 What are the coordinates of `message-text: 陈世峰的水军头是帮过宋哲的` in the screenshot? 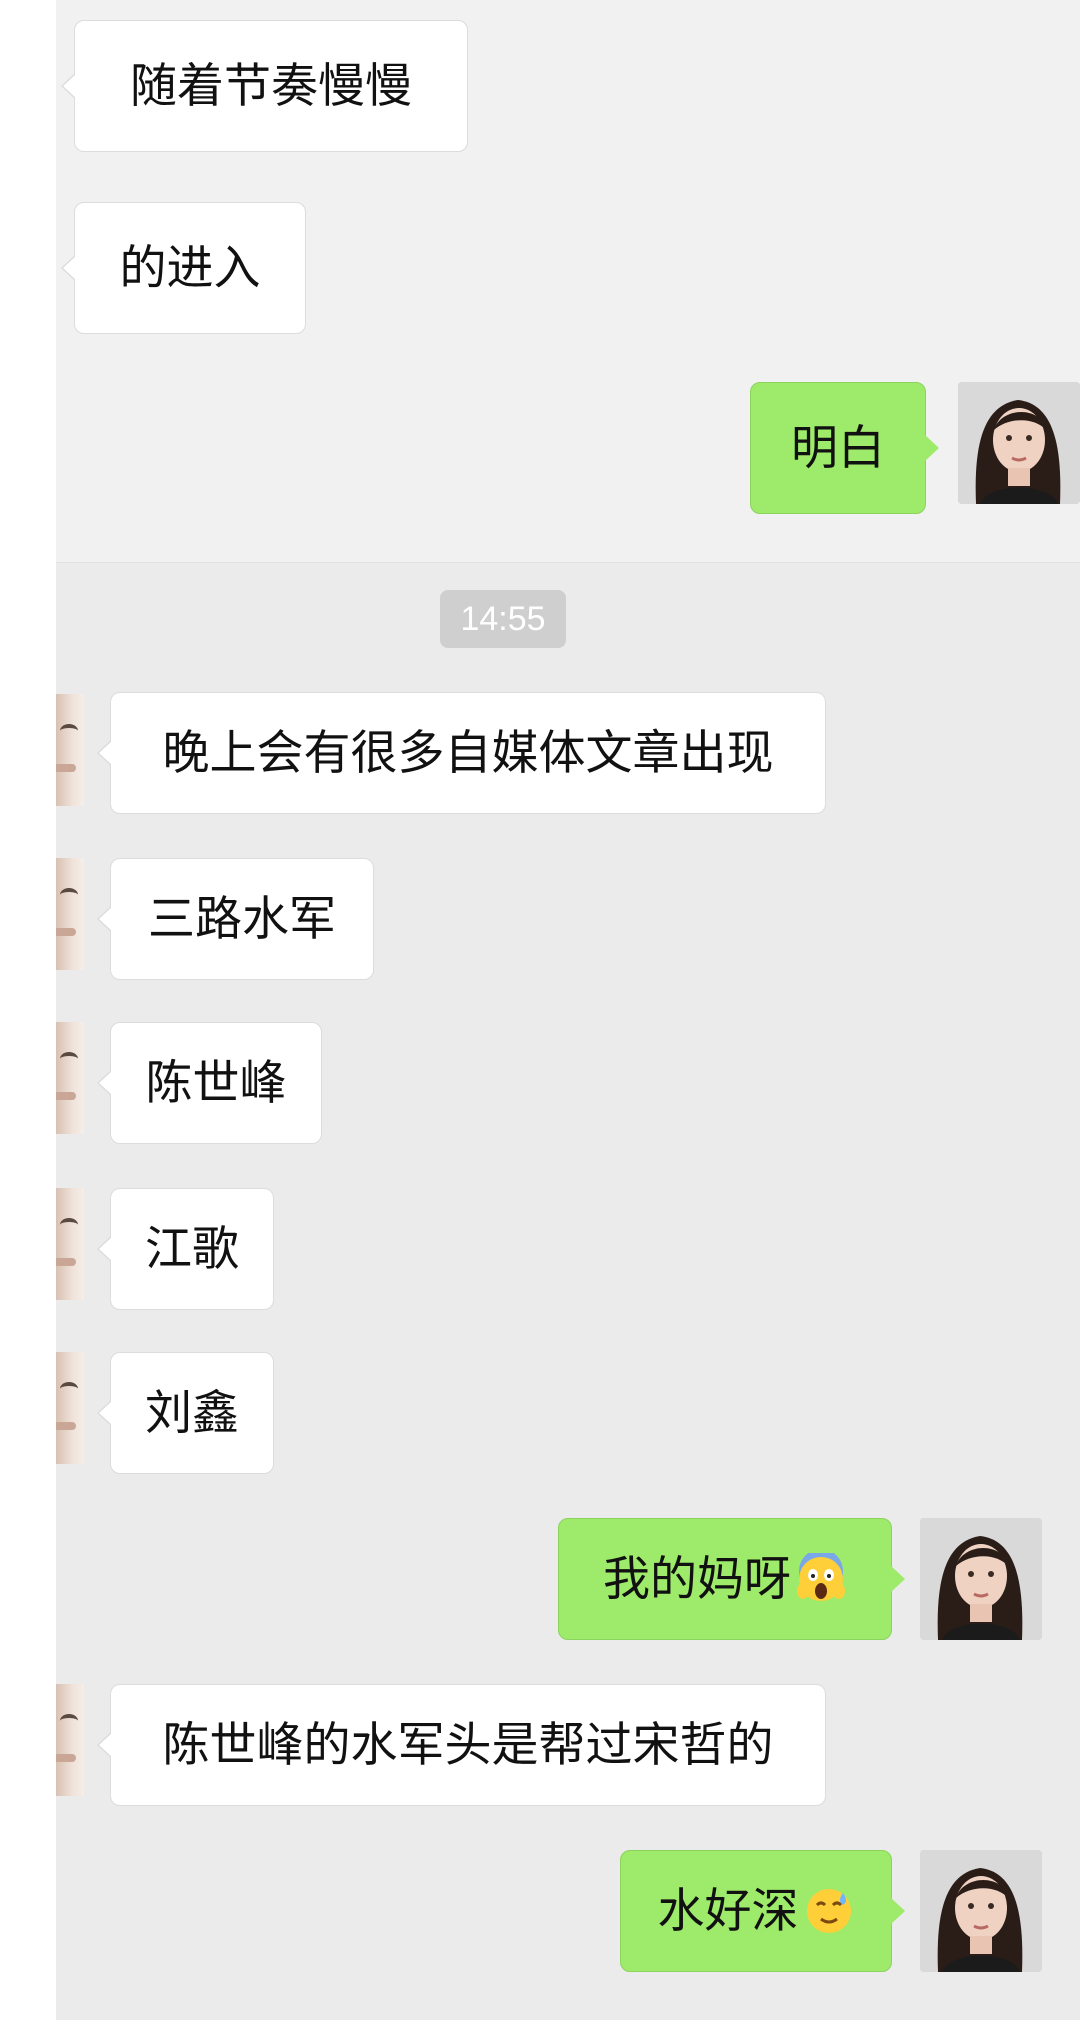 It's located at (468, 1745).